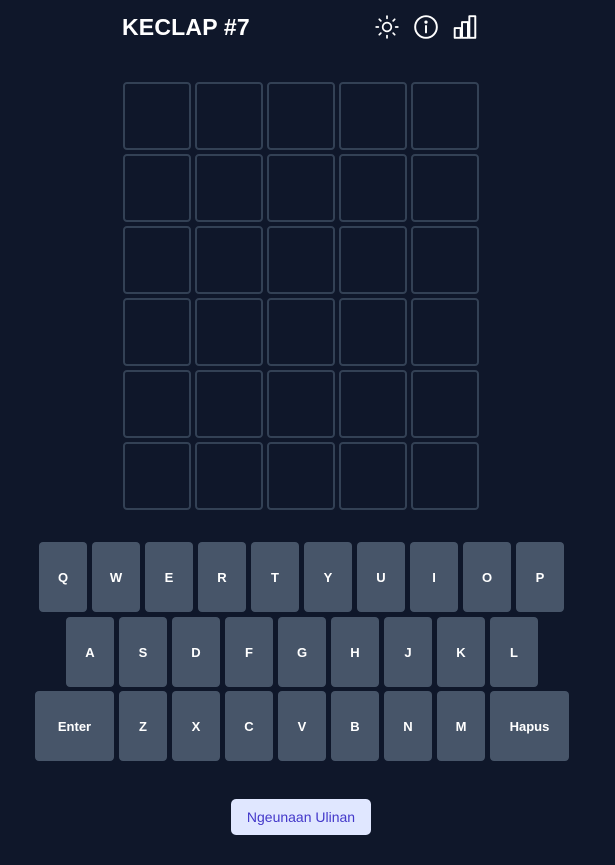 Image resolution: width=615 pixels, height=865 pixels. What do you see at coordinates (275, 577) in the screenshot?
I see `key-t: T` at bounding box center [275, 577].